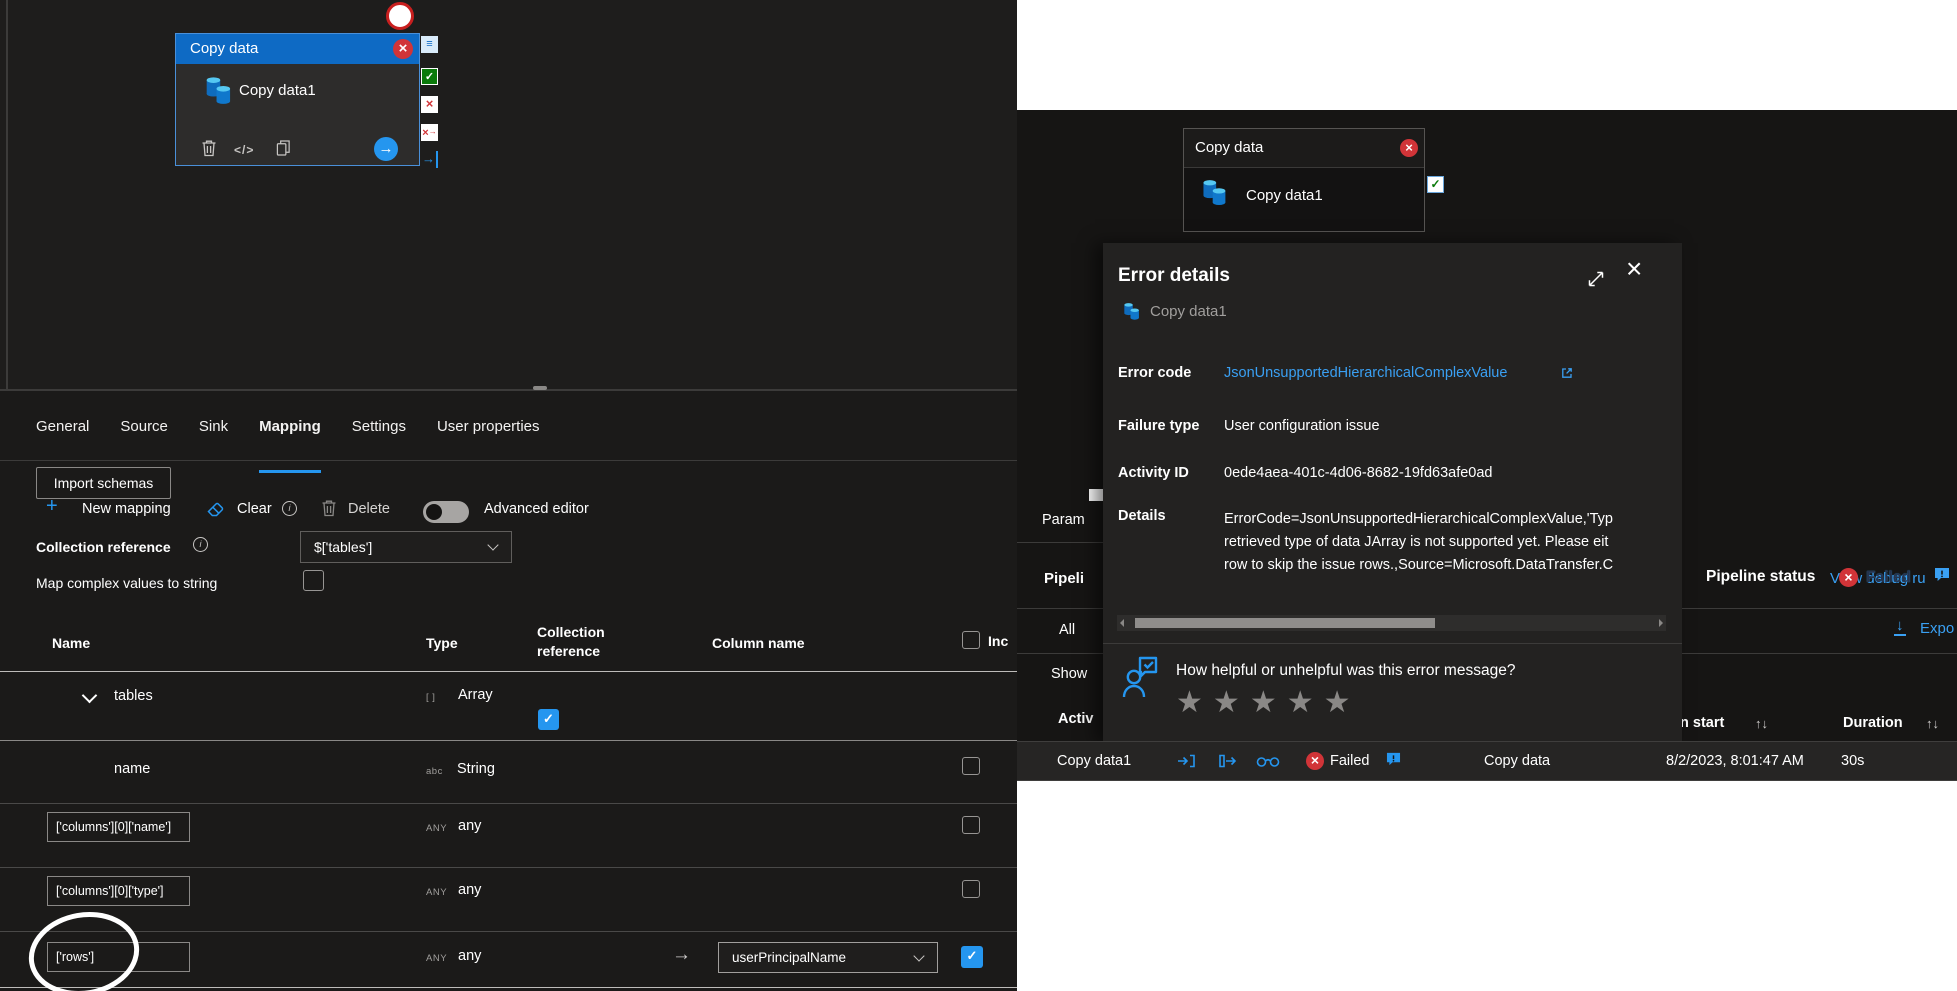  What do you see at coordinates (1304, 180) in the screenshot?
I see `copy-data-activity-node: Copy data × Copy data1` at bounding box center [1304, 180].